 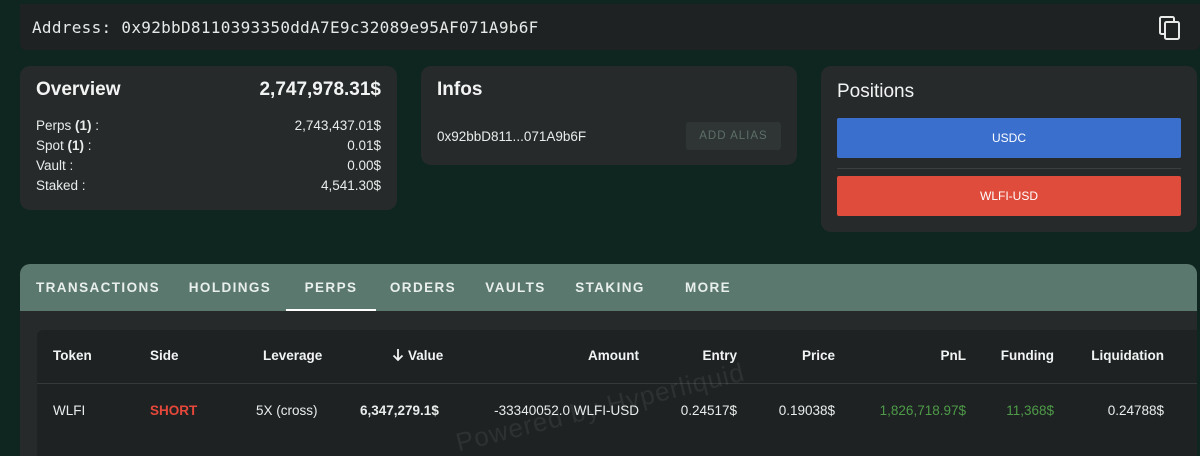 I want to click on overview-row-vault: Vault : 0.00$, so click(x=208, y=166).